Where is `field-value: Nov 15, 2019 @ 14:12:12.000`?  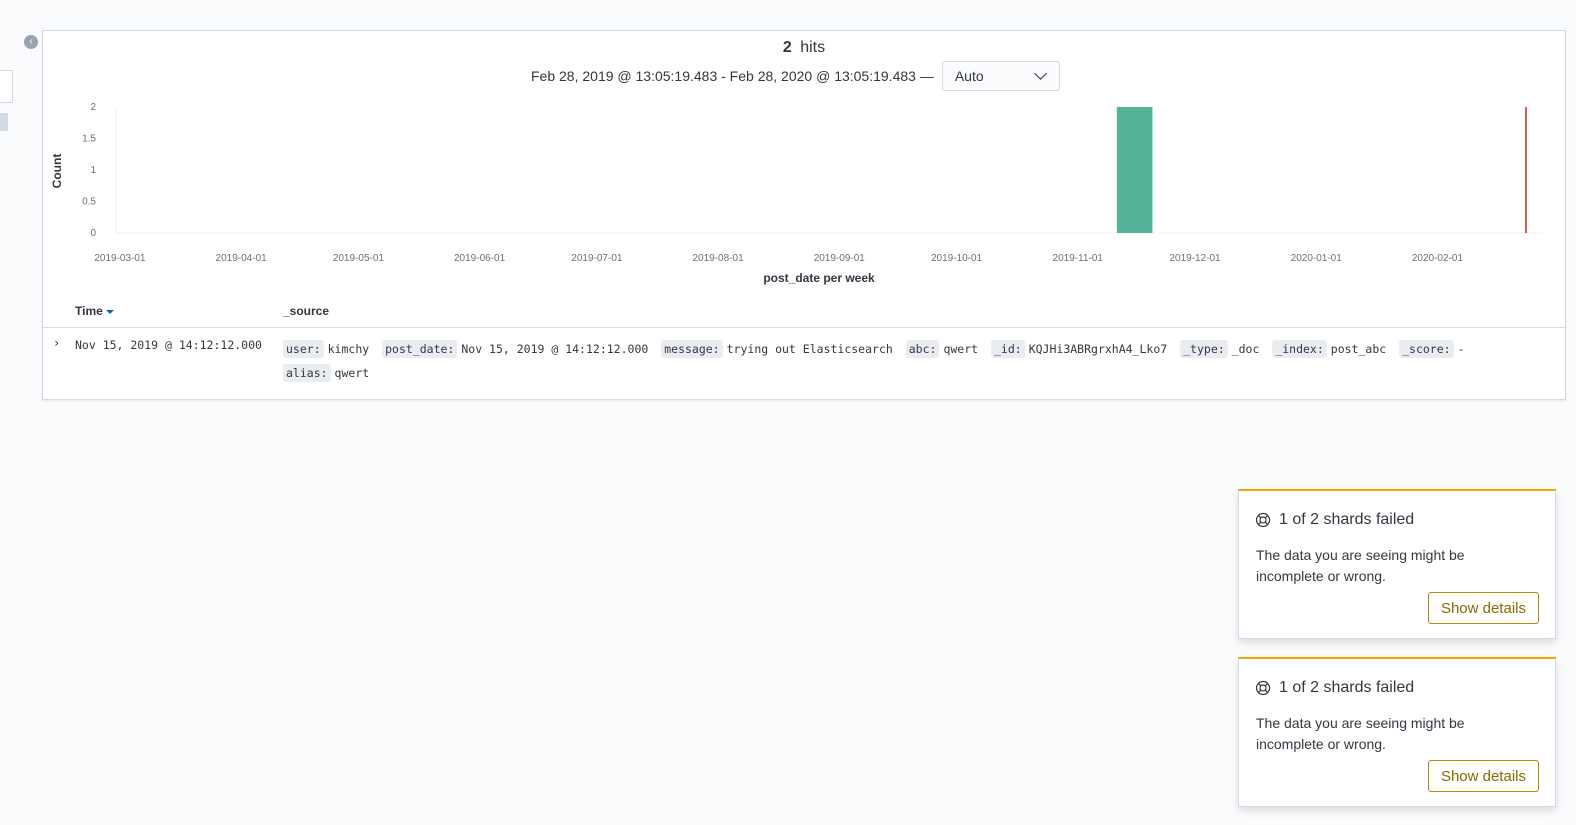
field-value: Nov 15, 2019 @ 14:12:12.000 is located at coordinates (555, 349).